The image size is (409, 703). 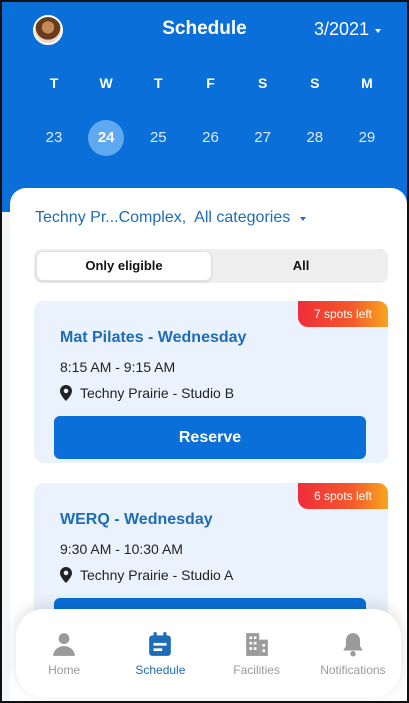 I want to click on nav-home: Home, so click(x=64, y=654).